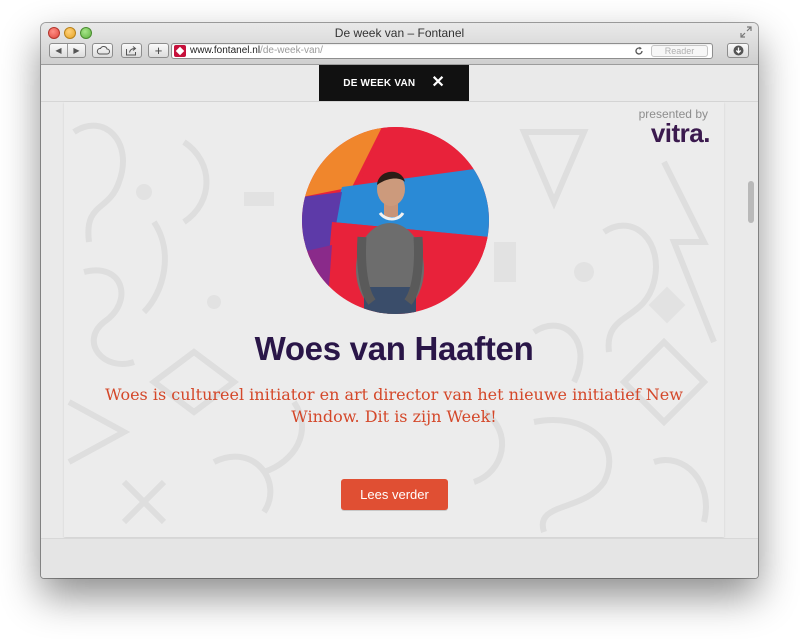 The width and height of the screenshot is (800, 639). I want to click on read-more-button: Lees verder, so click(394, 494).